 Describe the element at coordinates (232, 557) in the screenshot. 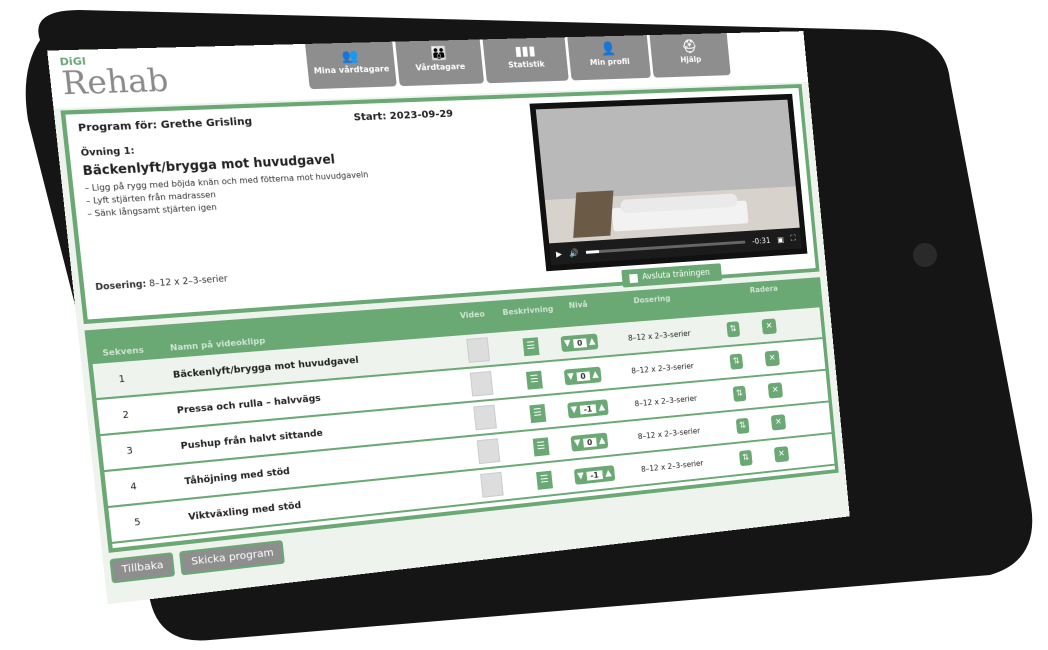

I see `send-program-button: Skicka program` at that location.